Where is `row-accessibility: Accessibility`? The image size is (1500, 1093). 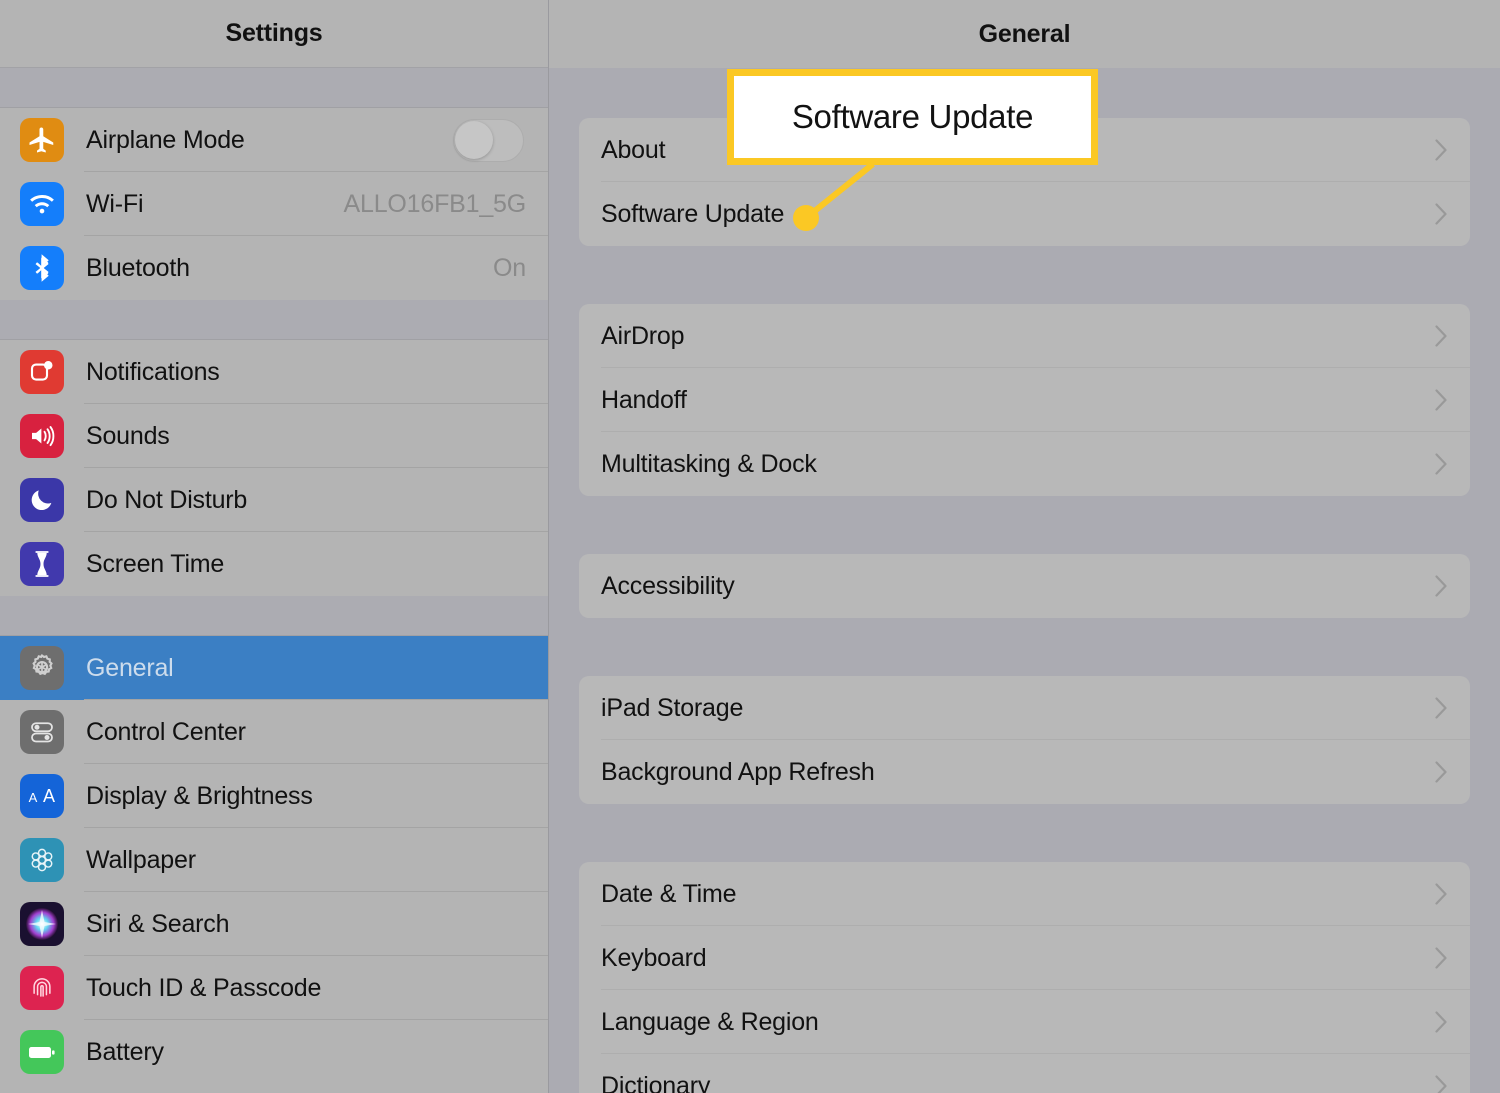 row-accessibility: Accessibility is located at coordinates (1024, 586).